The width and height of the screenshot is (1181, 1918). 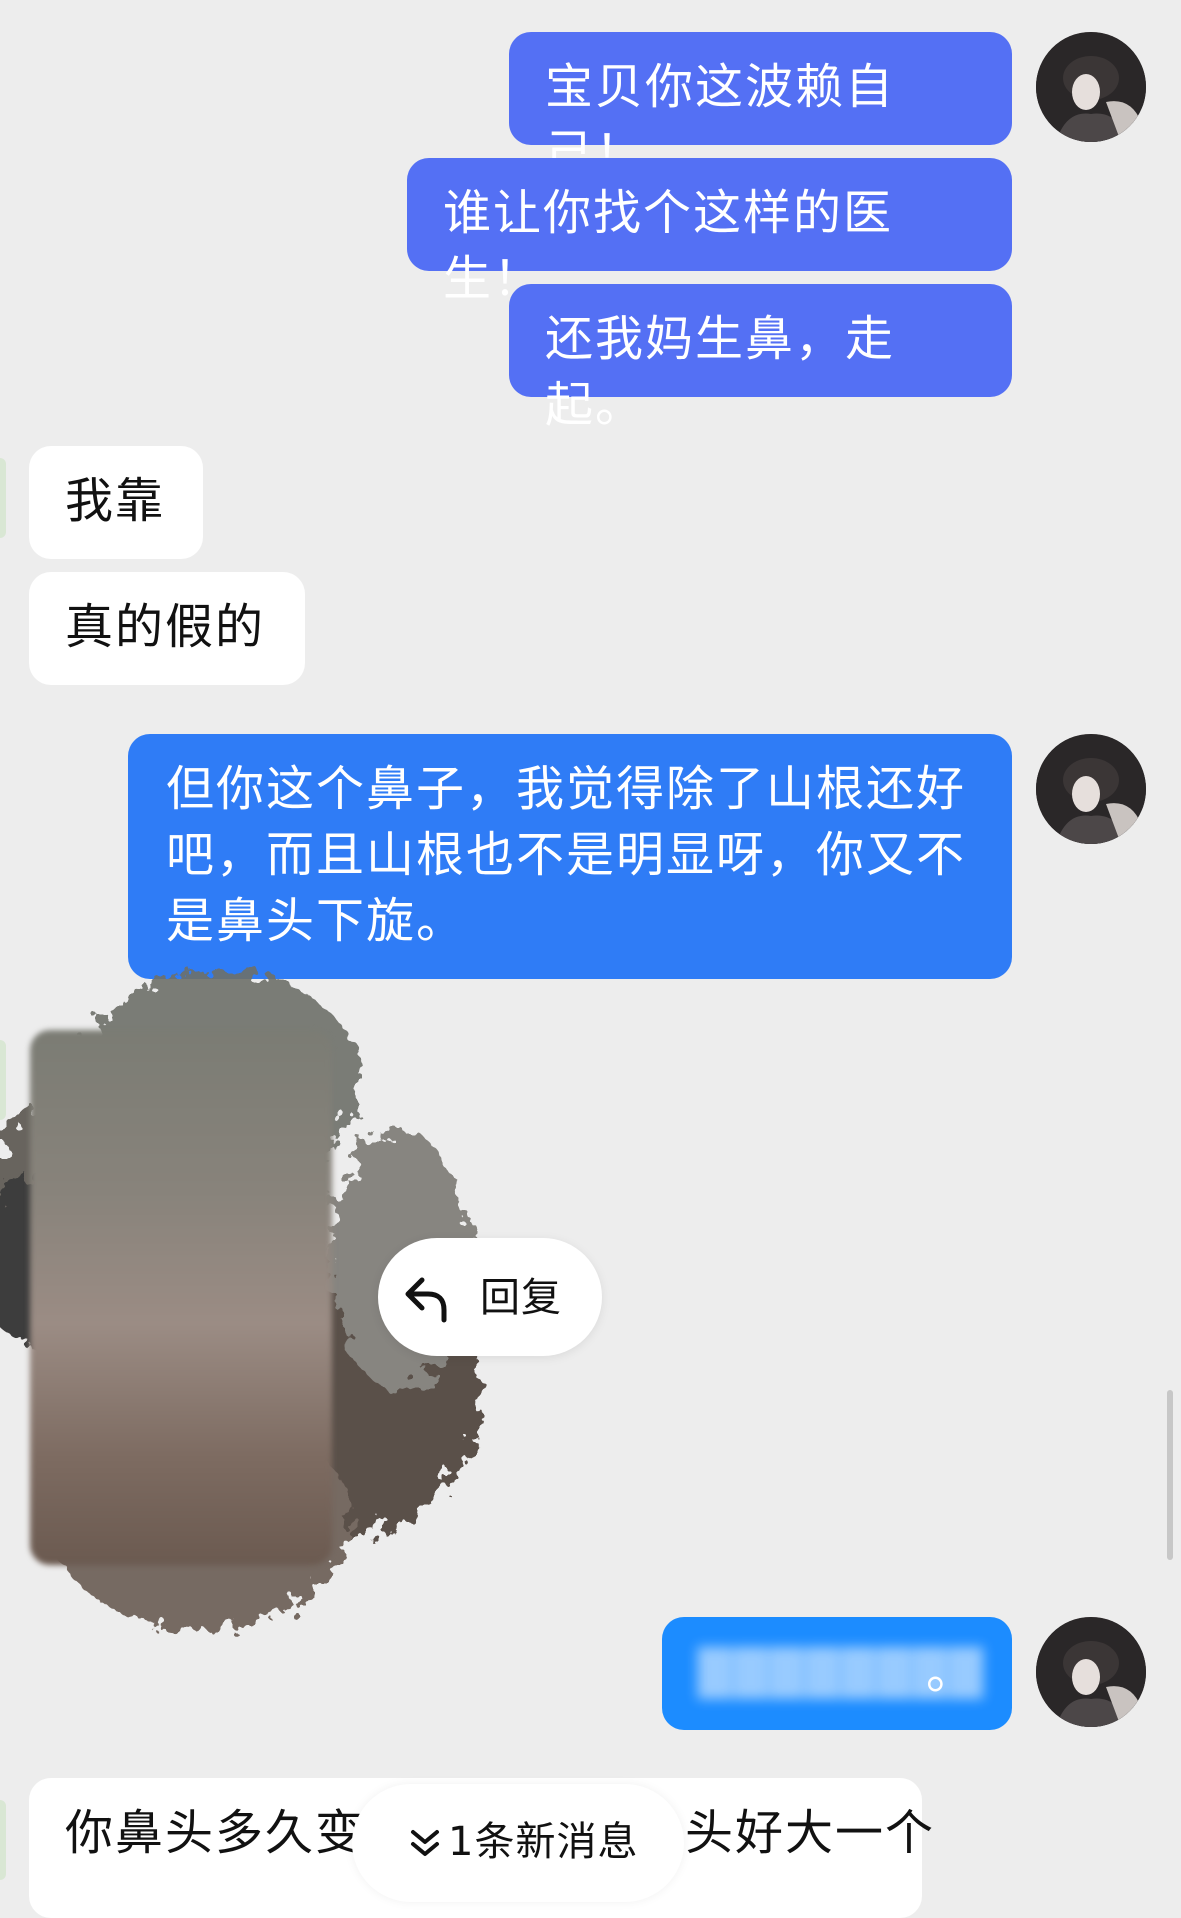 I want to click on outgoing-message-bubble: 宝贝你这波赖自己！, so click(x=760, y=106).